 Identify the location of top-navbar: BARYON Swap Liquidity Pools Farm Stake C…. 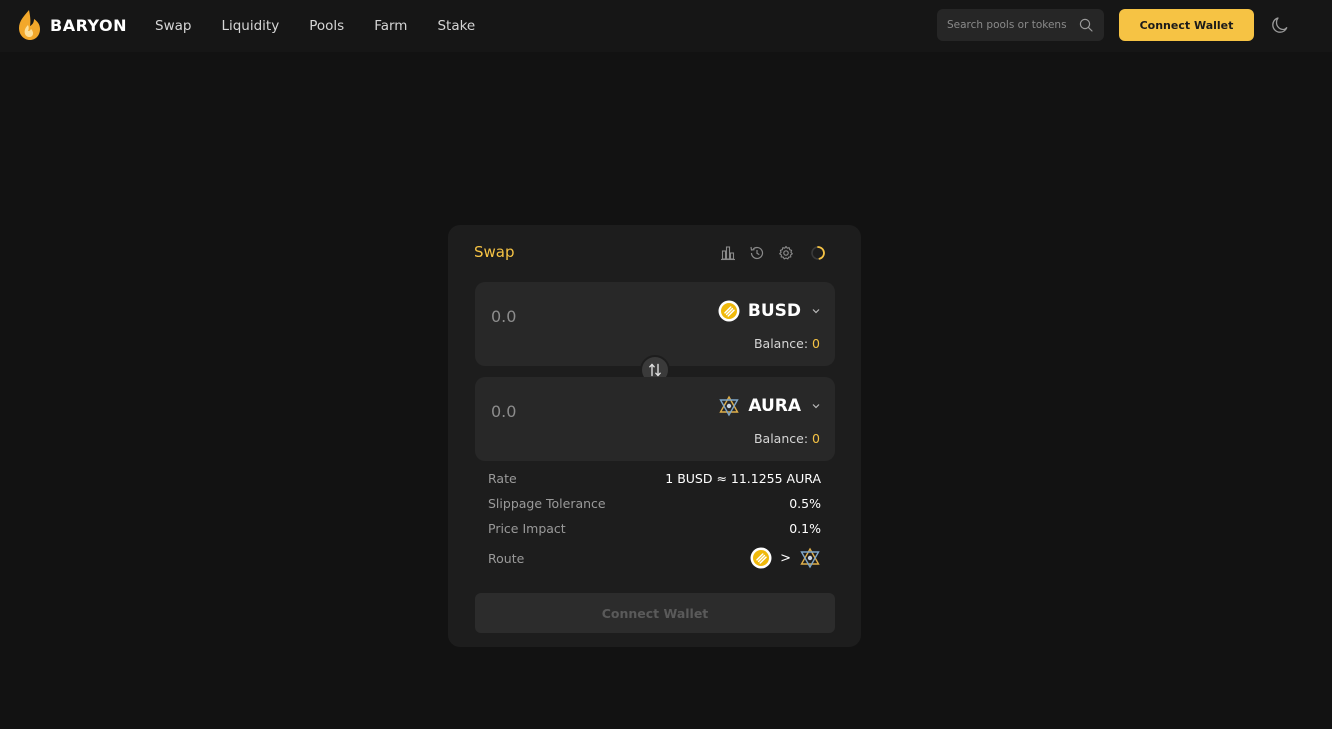
(666, 26).